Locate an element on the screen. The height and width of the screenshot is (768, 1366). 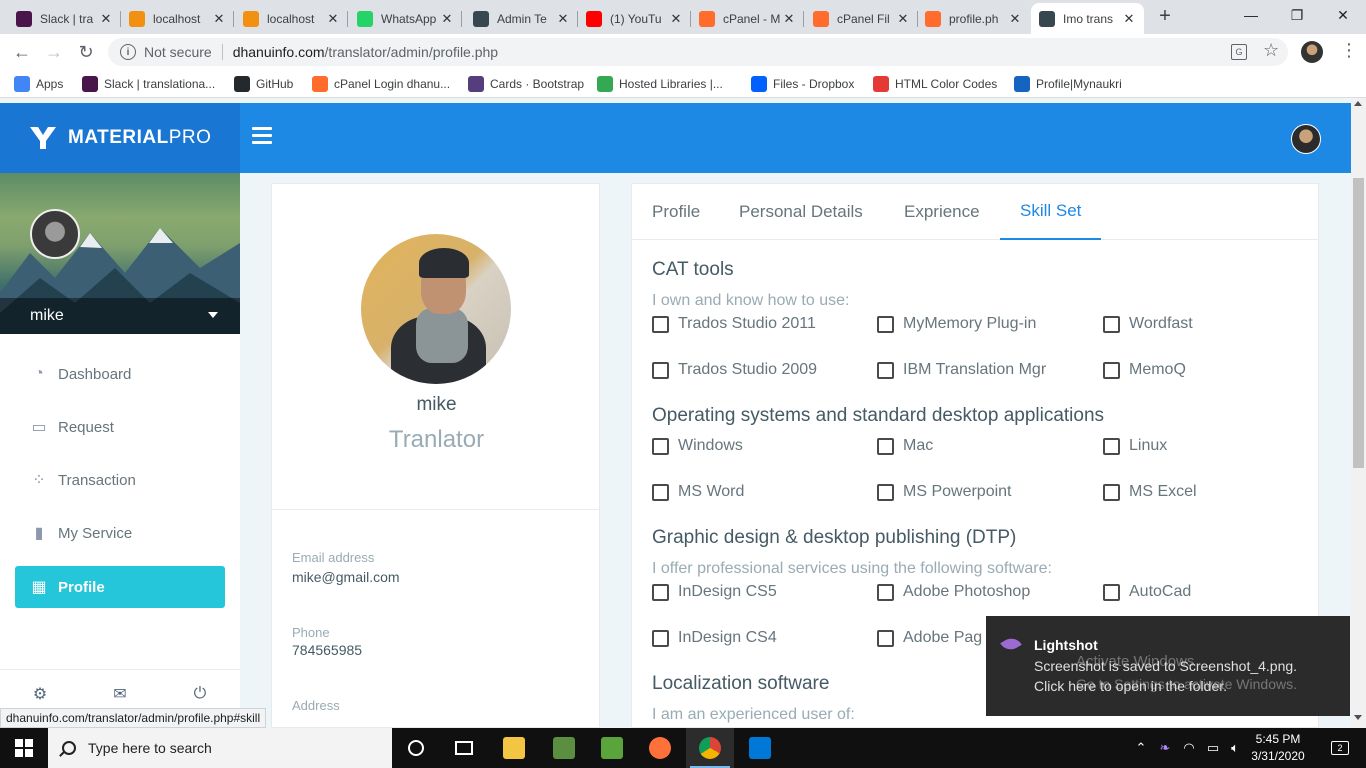
skill-checkbox: MS Powerpoint is located at coordinates (944, 492).